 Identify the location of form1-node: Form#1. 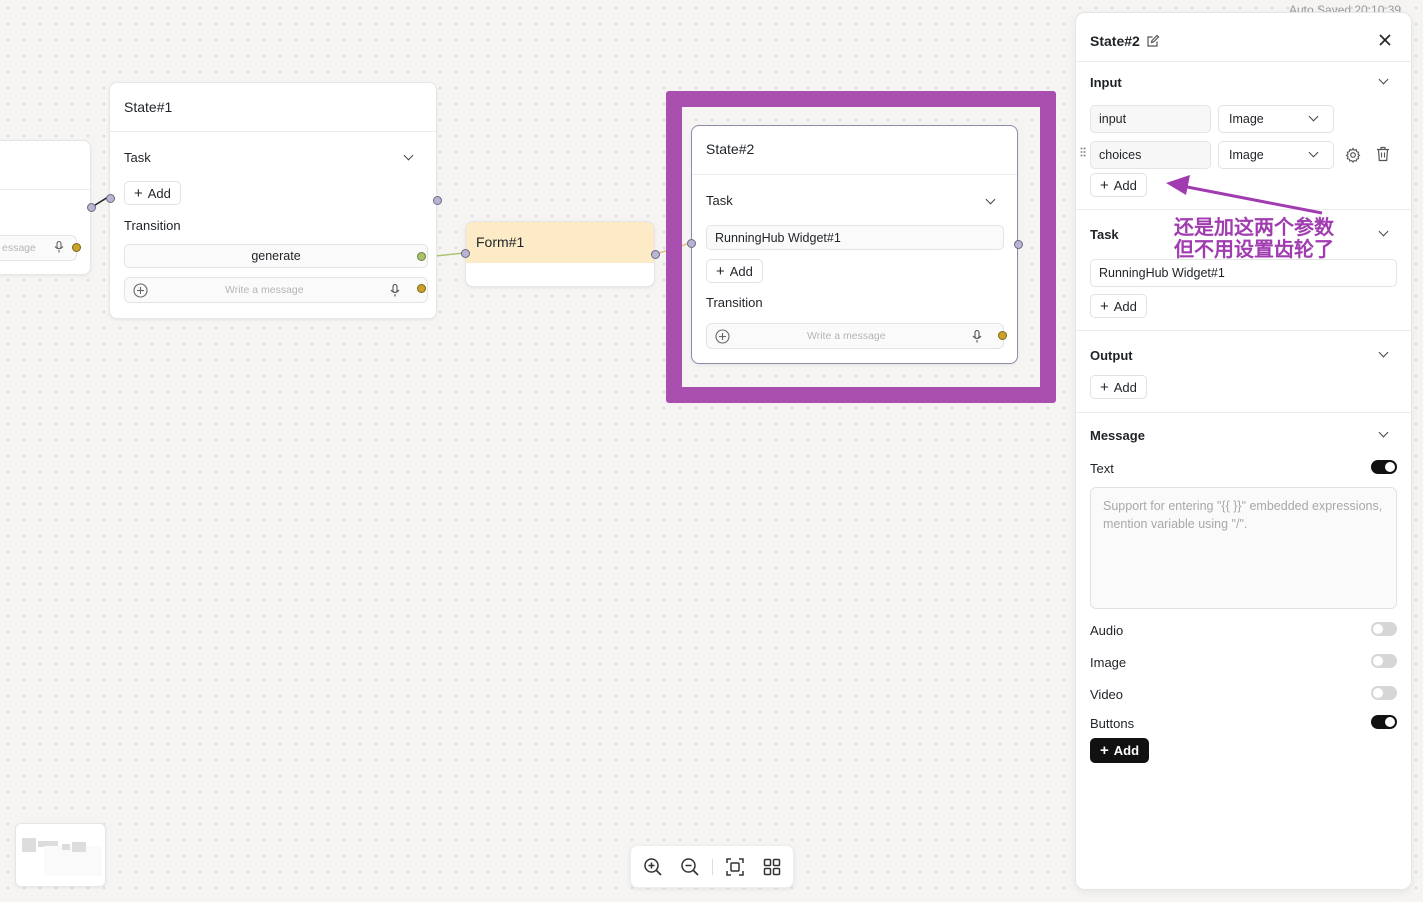
(560, 254).